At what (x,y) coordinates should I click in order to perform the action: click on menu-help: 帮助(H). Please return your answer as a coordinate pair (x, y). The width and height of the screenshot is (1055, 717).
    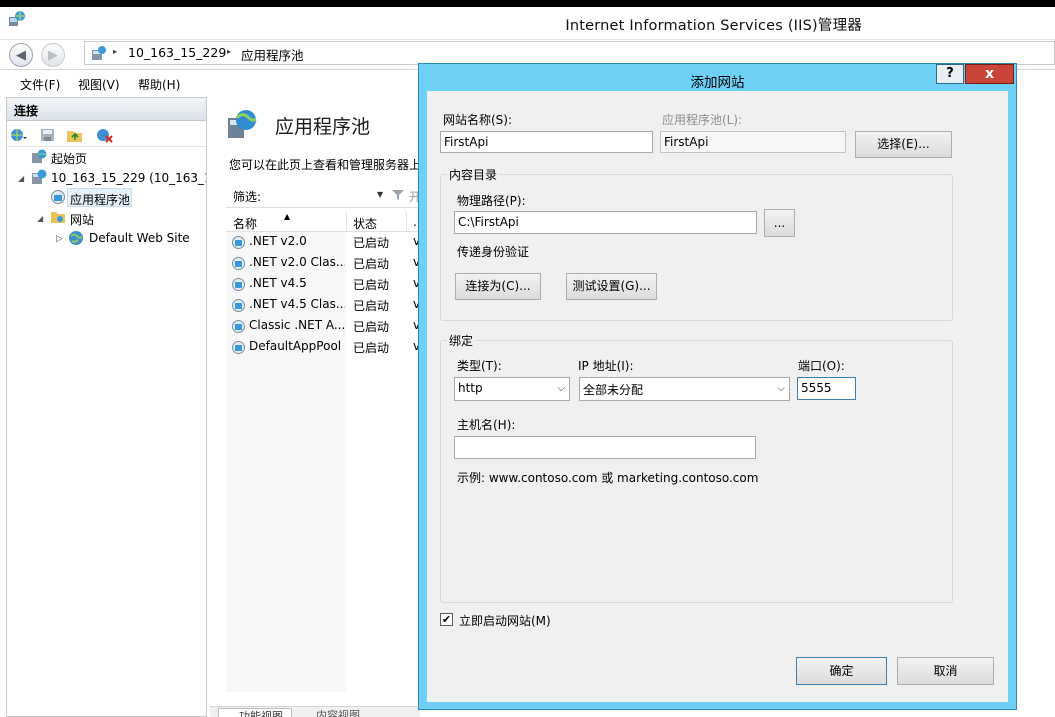
    Looking at the image, I should click on (159, 84).